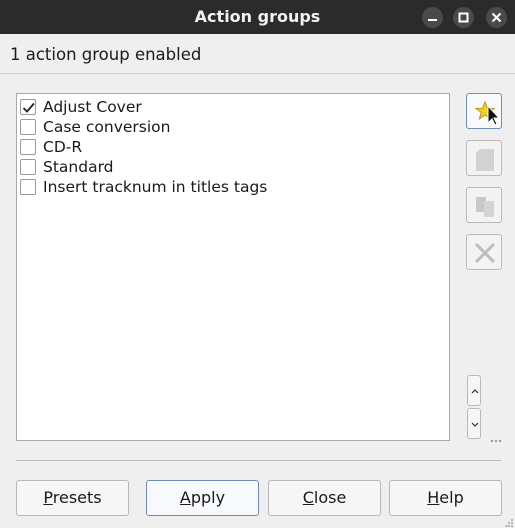 Image resolution: width=515 pixels, height=528 pixels. I want to click on list-item: Insert tracknum in titles tags, so click(143, 187).